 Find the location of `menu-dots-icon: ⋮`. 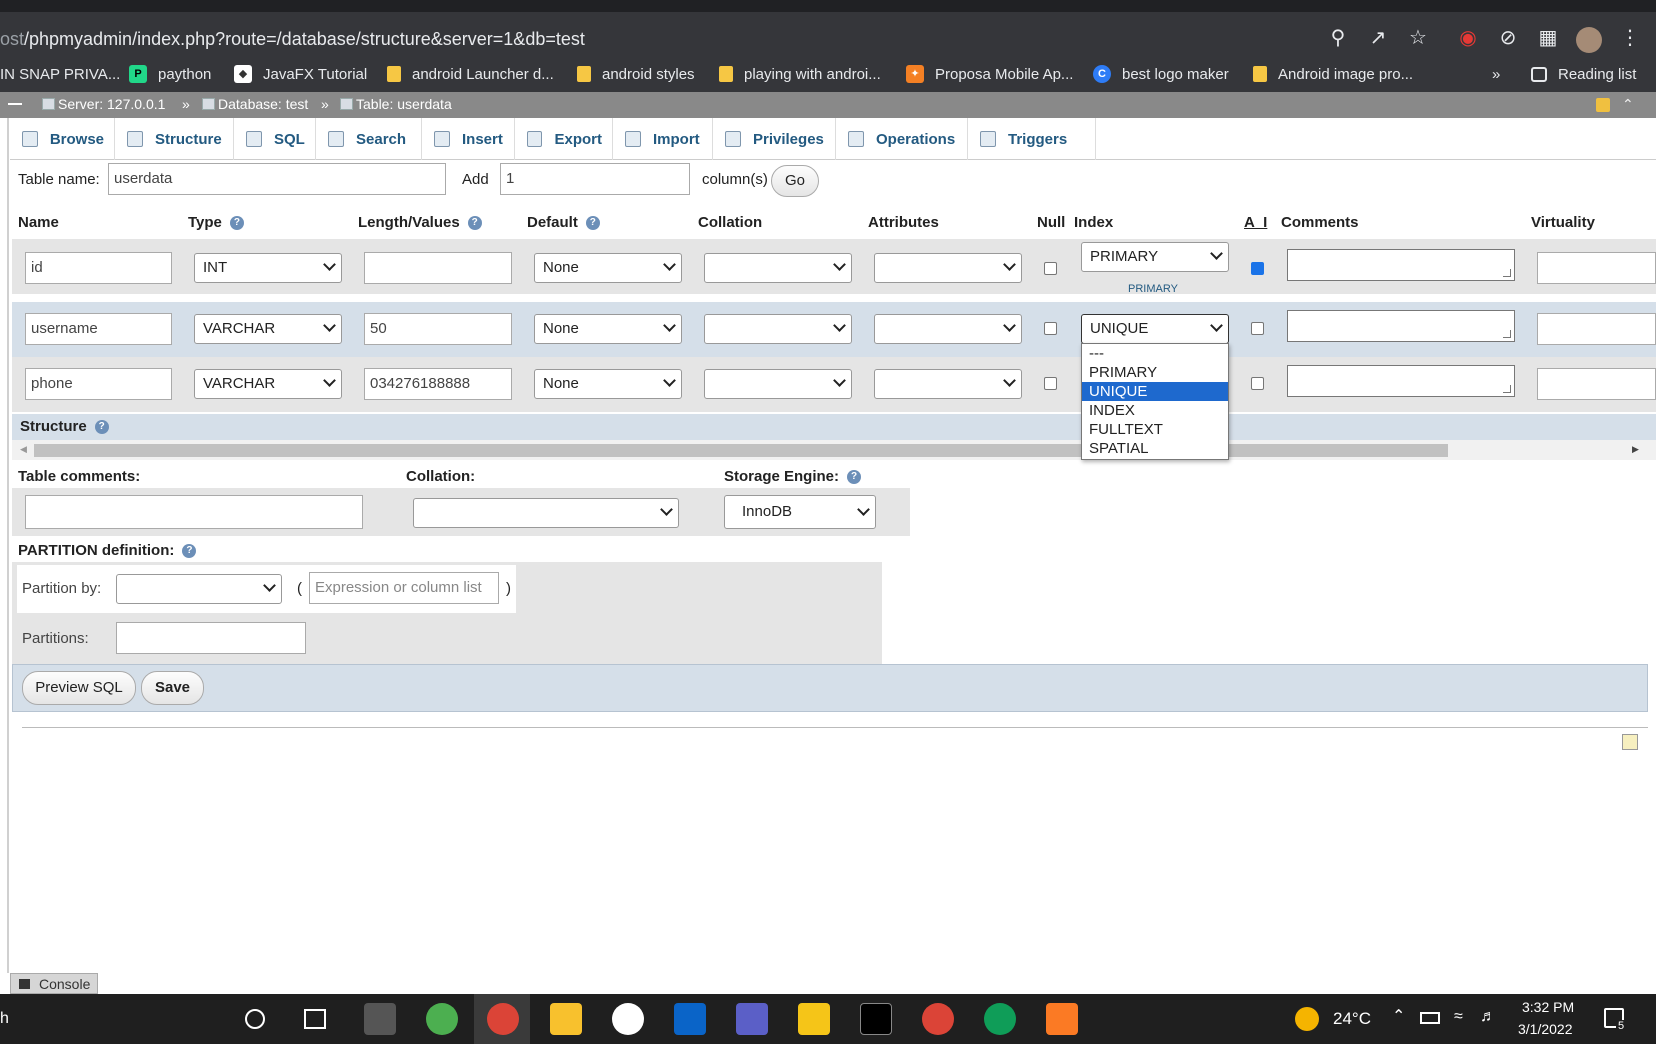

menu-dots-icon: ⋮ is located at coordinates (1630, 38).